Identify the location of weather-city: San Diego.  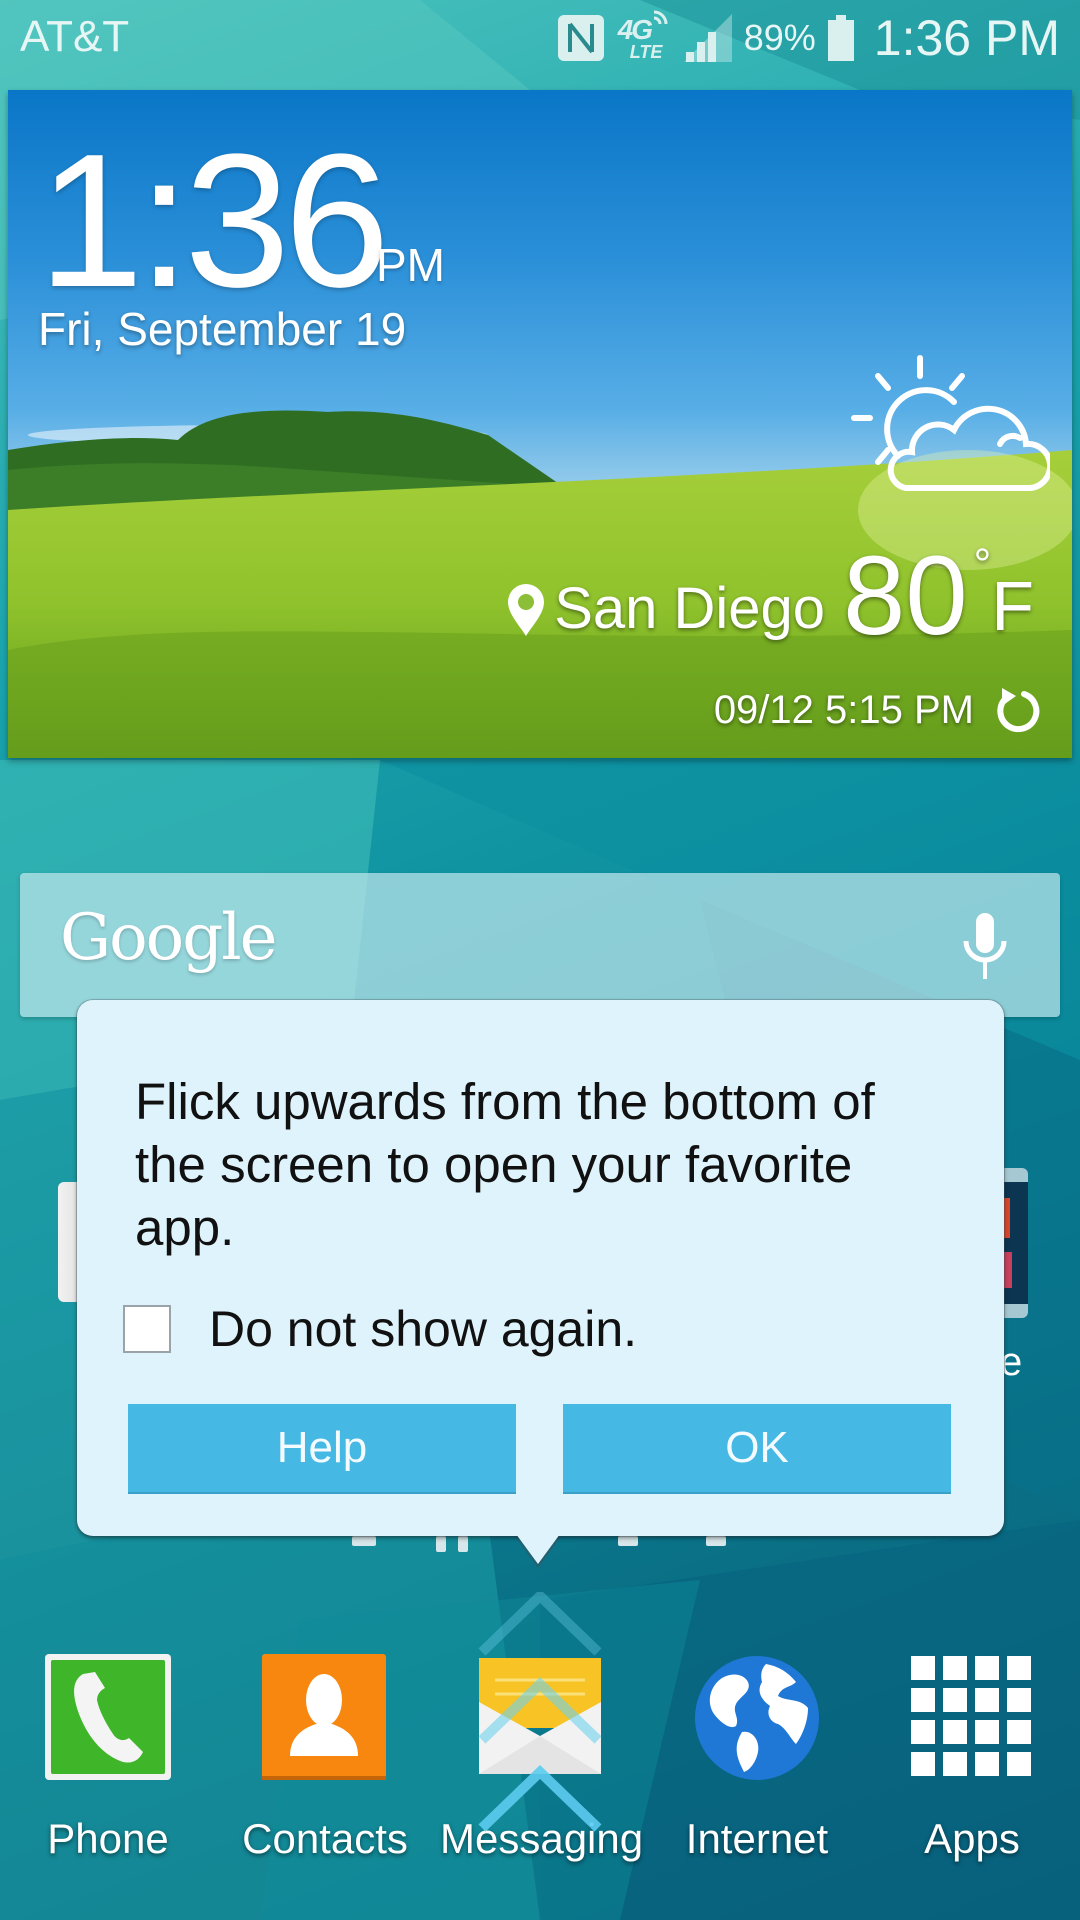
(690, 608).